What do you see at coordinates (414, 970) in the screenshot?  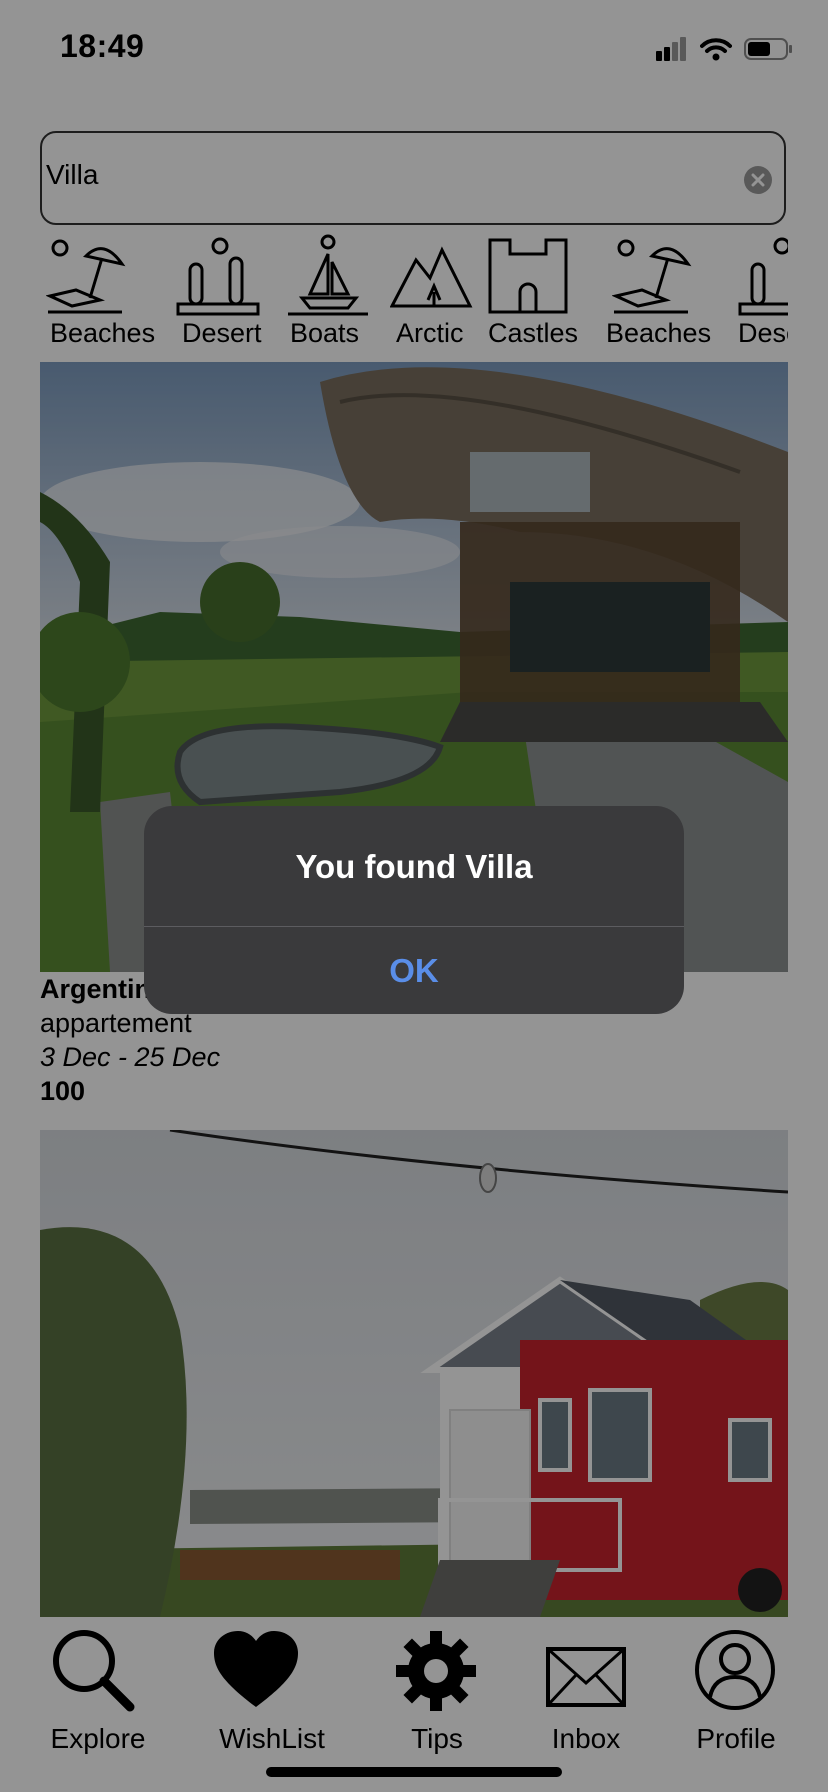 I see `ok-button: OK` at bounding box center [414, 970].